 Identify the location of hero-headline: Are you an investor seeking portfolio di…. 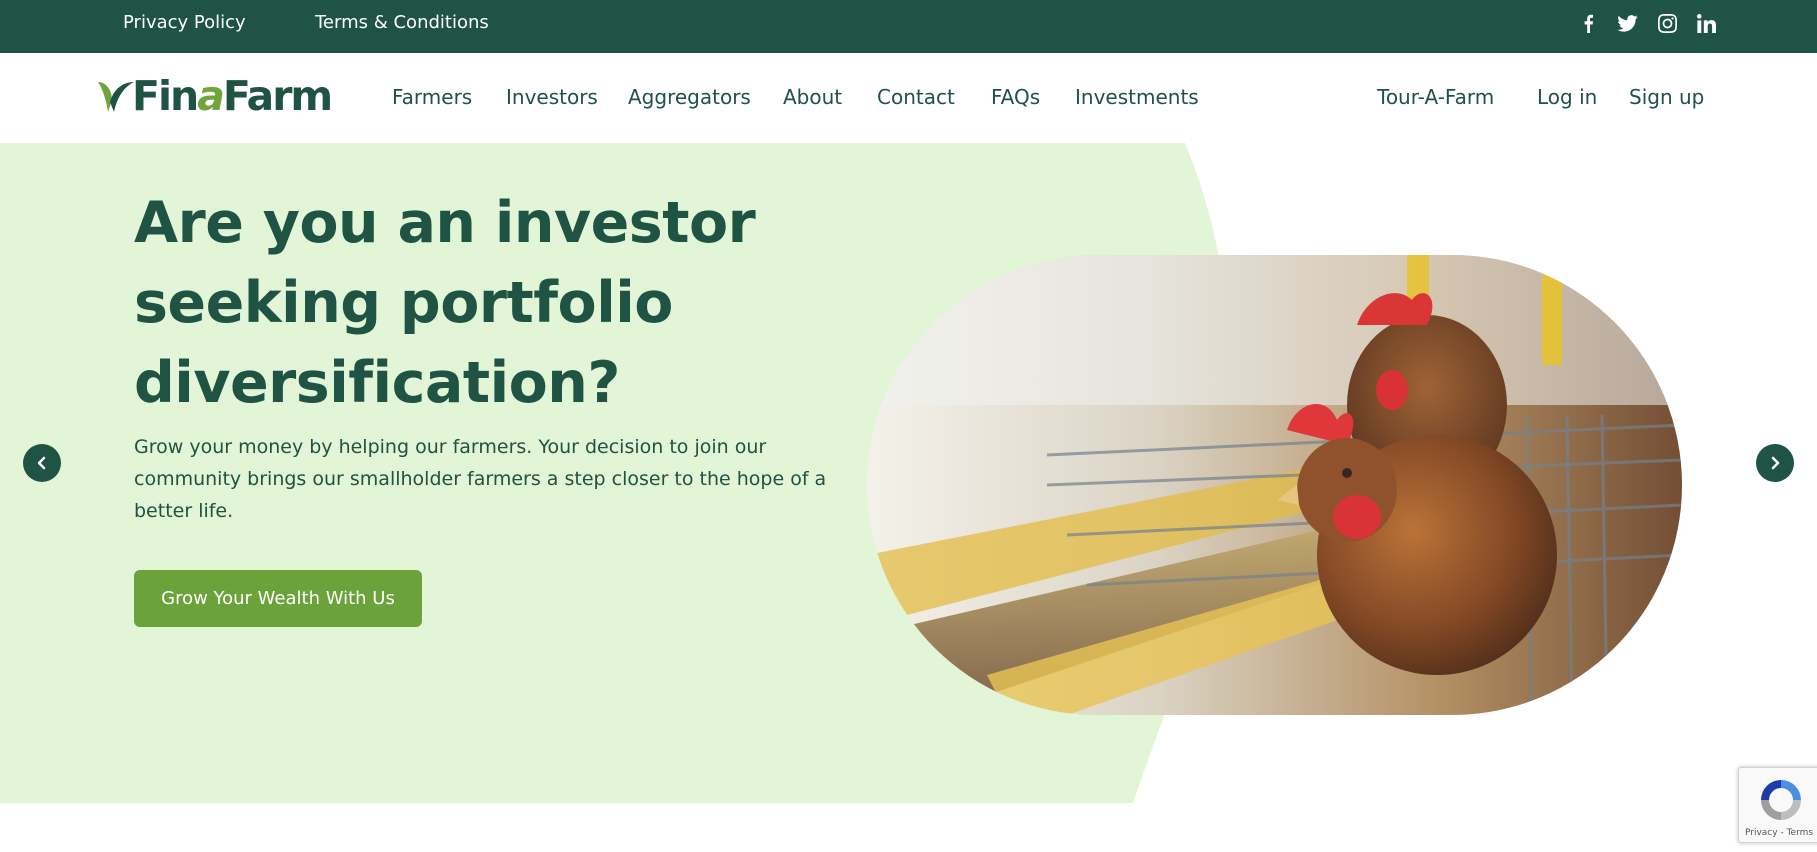
(445, 303).